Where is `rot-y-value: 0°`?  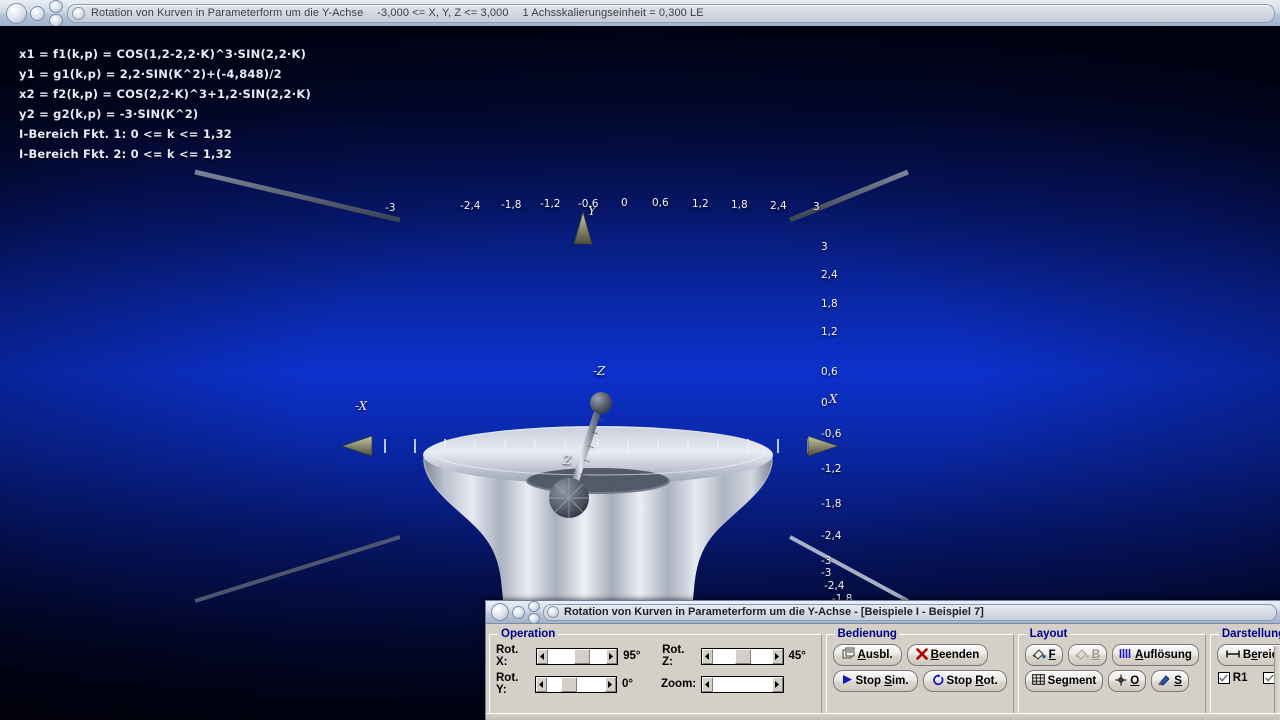 rot-y-value: 0° is located at coordinates (627, 684).